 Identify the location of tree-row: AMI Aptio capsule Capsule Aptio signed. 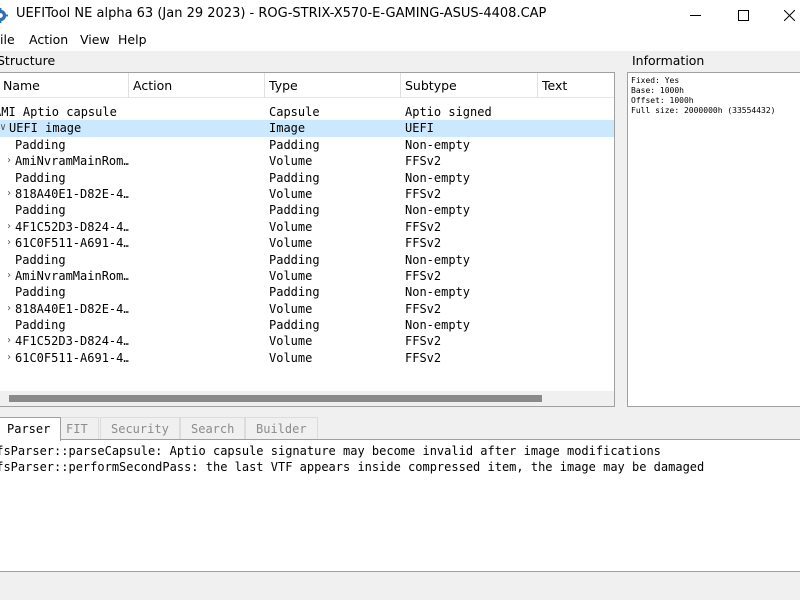
(307, 112).